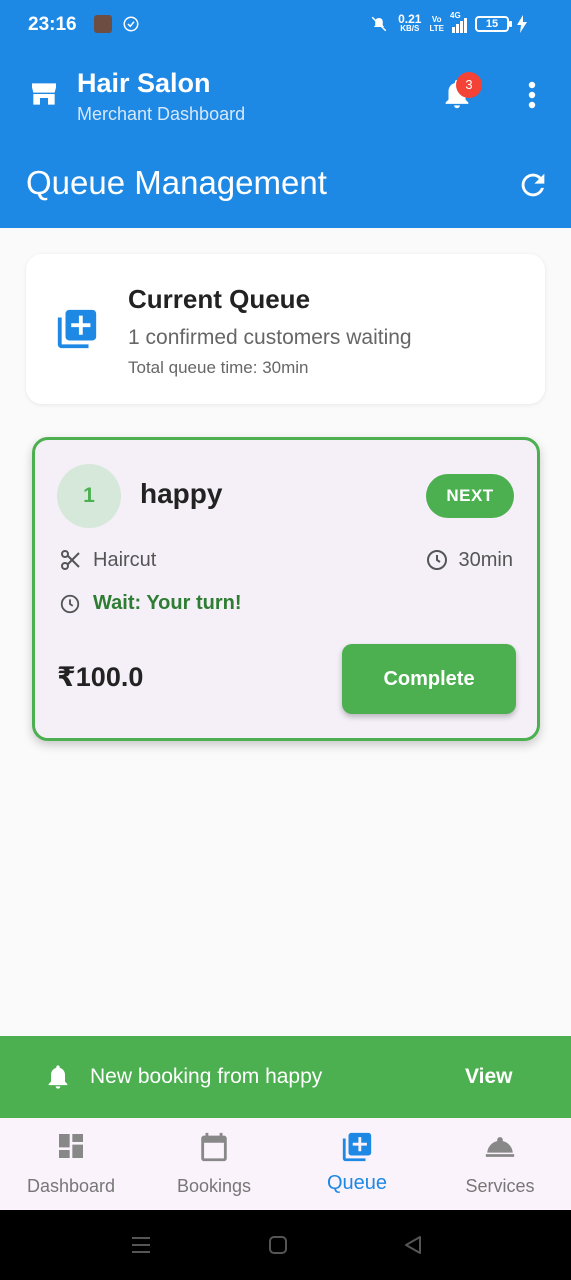 The image size is (571, 1280). What do you see at coordinates (532, 95) in the screenshot?
I see `more-vert-icon` at bounding box center [532, 95].